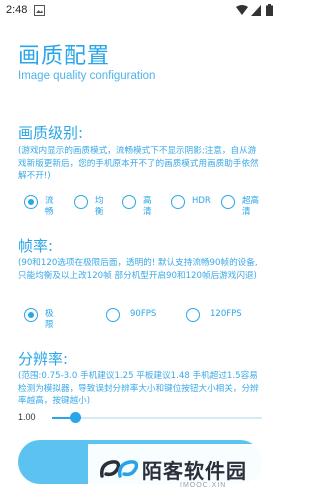 This screenshot has width=320, height=500. I want to click on wifi-icon, so click(242, 12).